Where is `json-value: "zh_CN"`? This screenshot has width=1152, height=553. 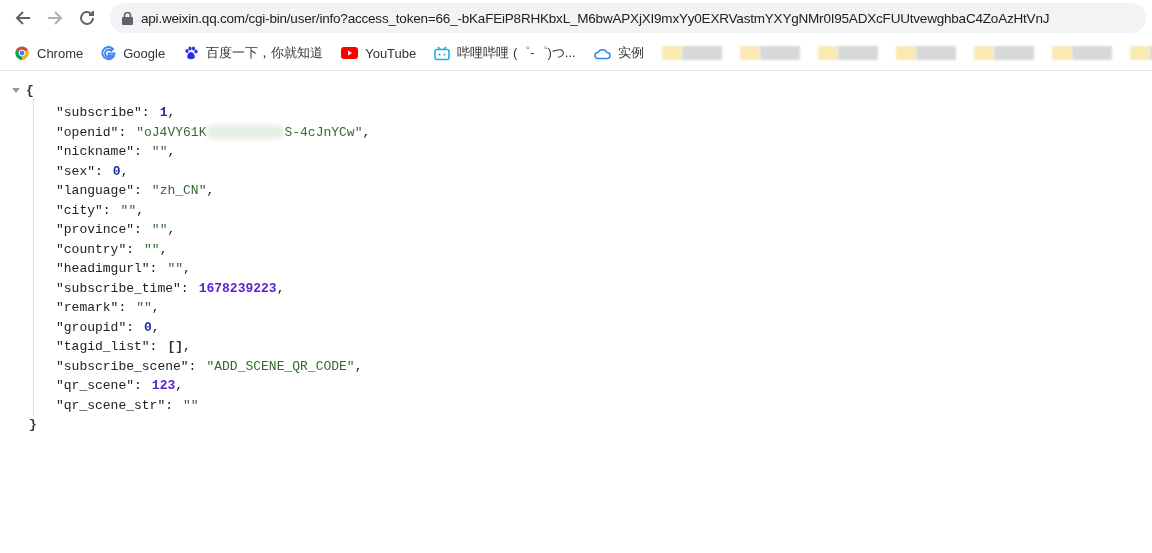
json-value: "zh_CN" is located at coordinates (179, 191).